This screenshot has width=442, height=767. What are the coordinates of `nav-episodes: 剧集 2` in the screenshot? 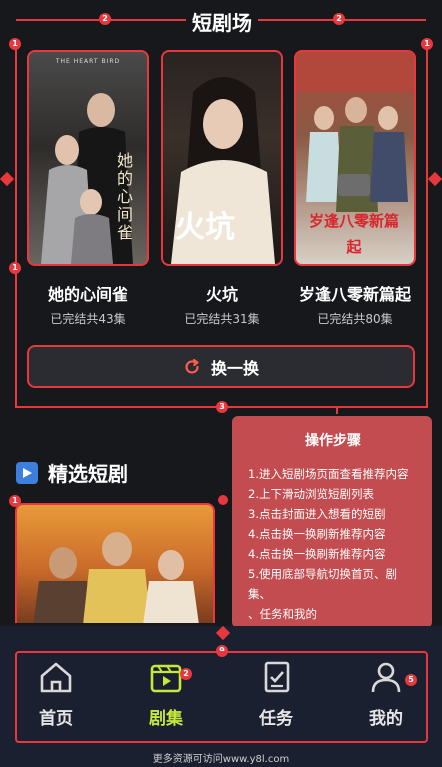 It's located at (166, 694).